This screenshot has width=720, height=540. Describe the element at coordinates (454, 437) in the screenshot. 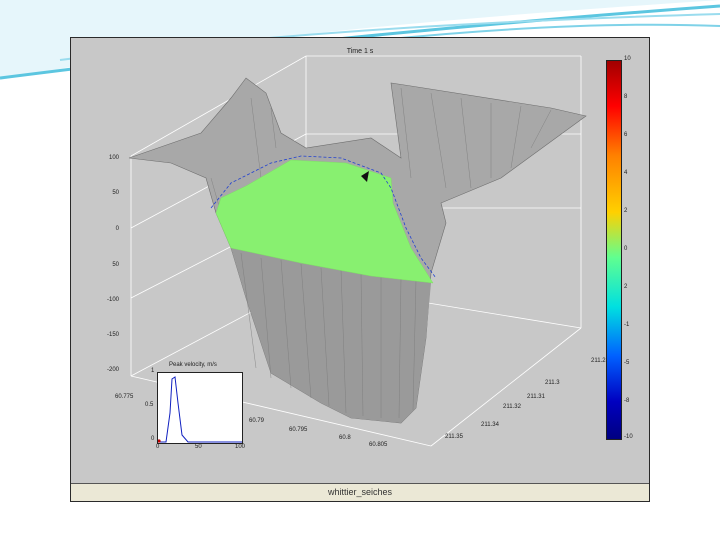

I see `lon-tick: 211.35` at that location.